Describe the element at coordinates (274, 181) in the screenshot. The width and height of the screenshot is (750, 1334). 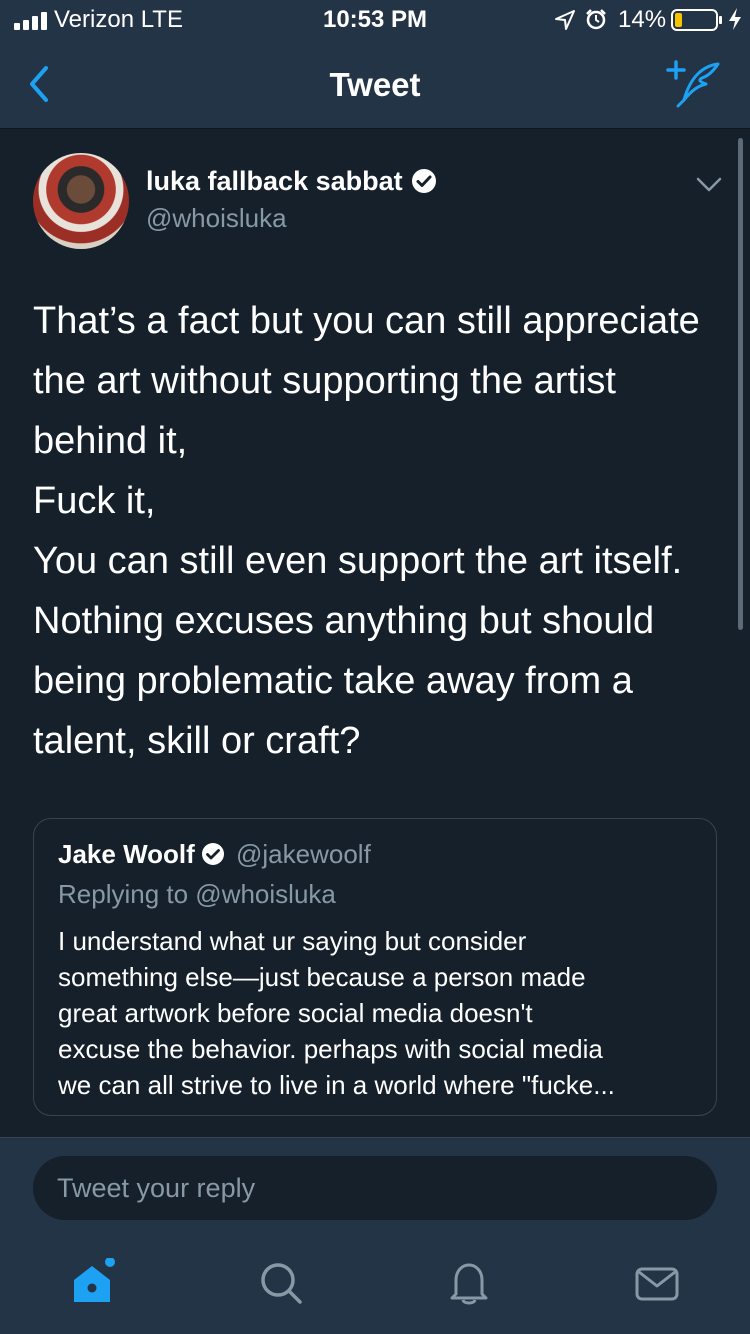
I see `author-name-text: luka fallback sabbat` at that location.